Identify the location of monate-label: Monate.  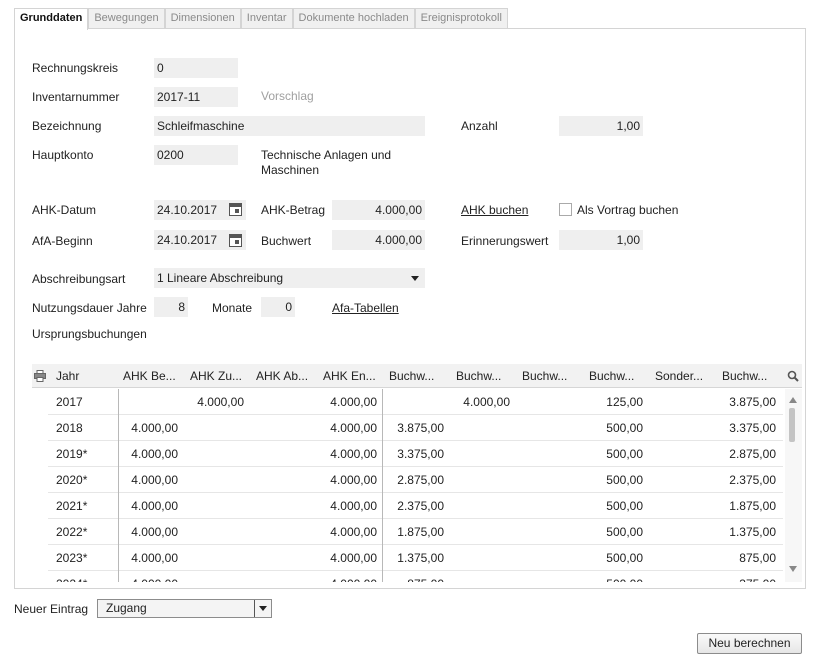
(232, 308).